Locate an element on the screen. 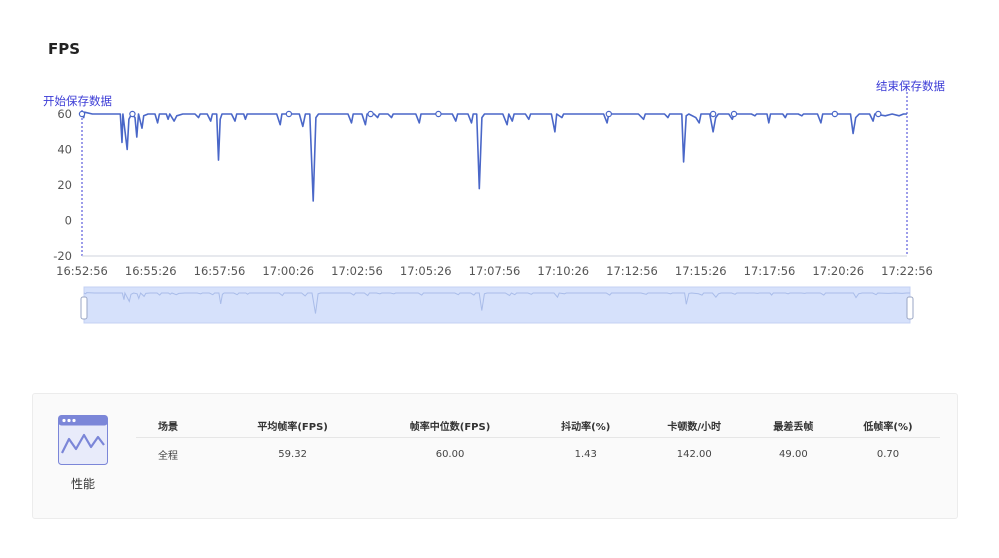 This screenshot has height=558, width=999. table-cell: 全程 is located at coordinates (168, 456).